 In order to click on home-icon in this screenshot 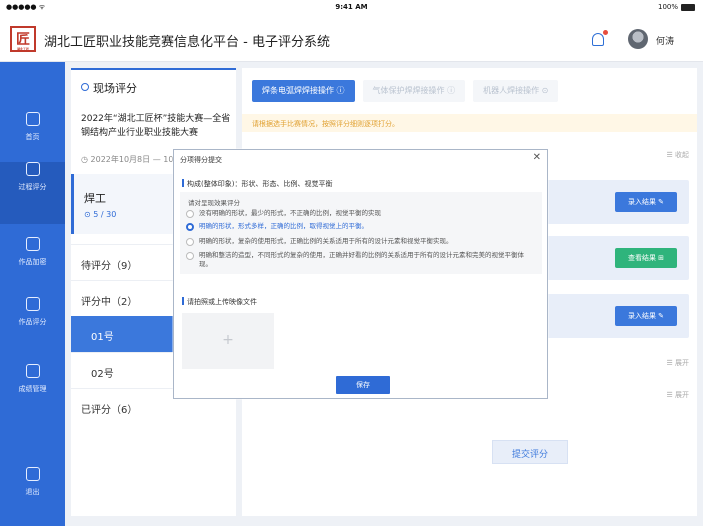, I will do `click(32, 119)`.